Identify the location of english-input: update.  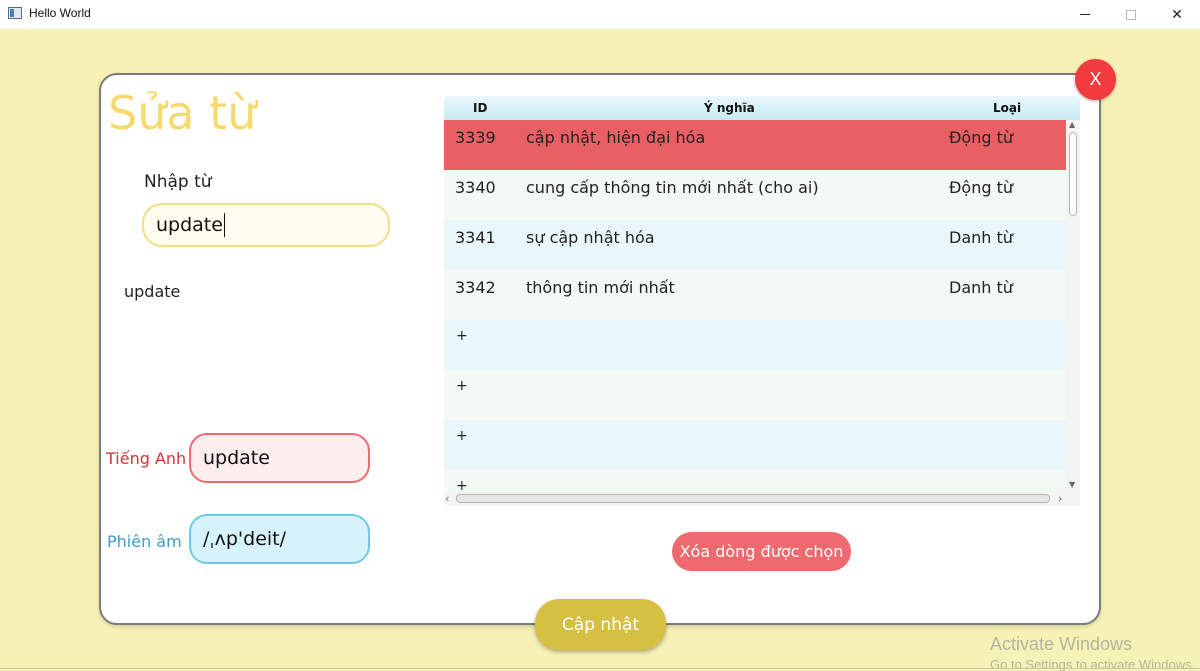
(279, 458).